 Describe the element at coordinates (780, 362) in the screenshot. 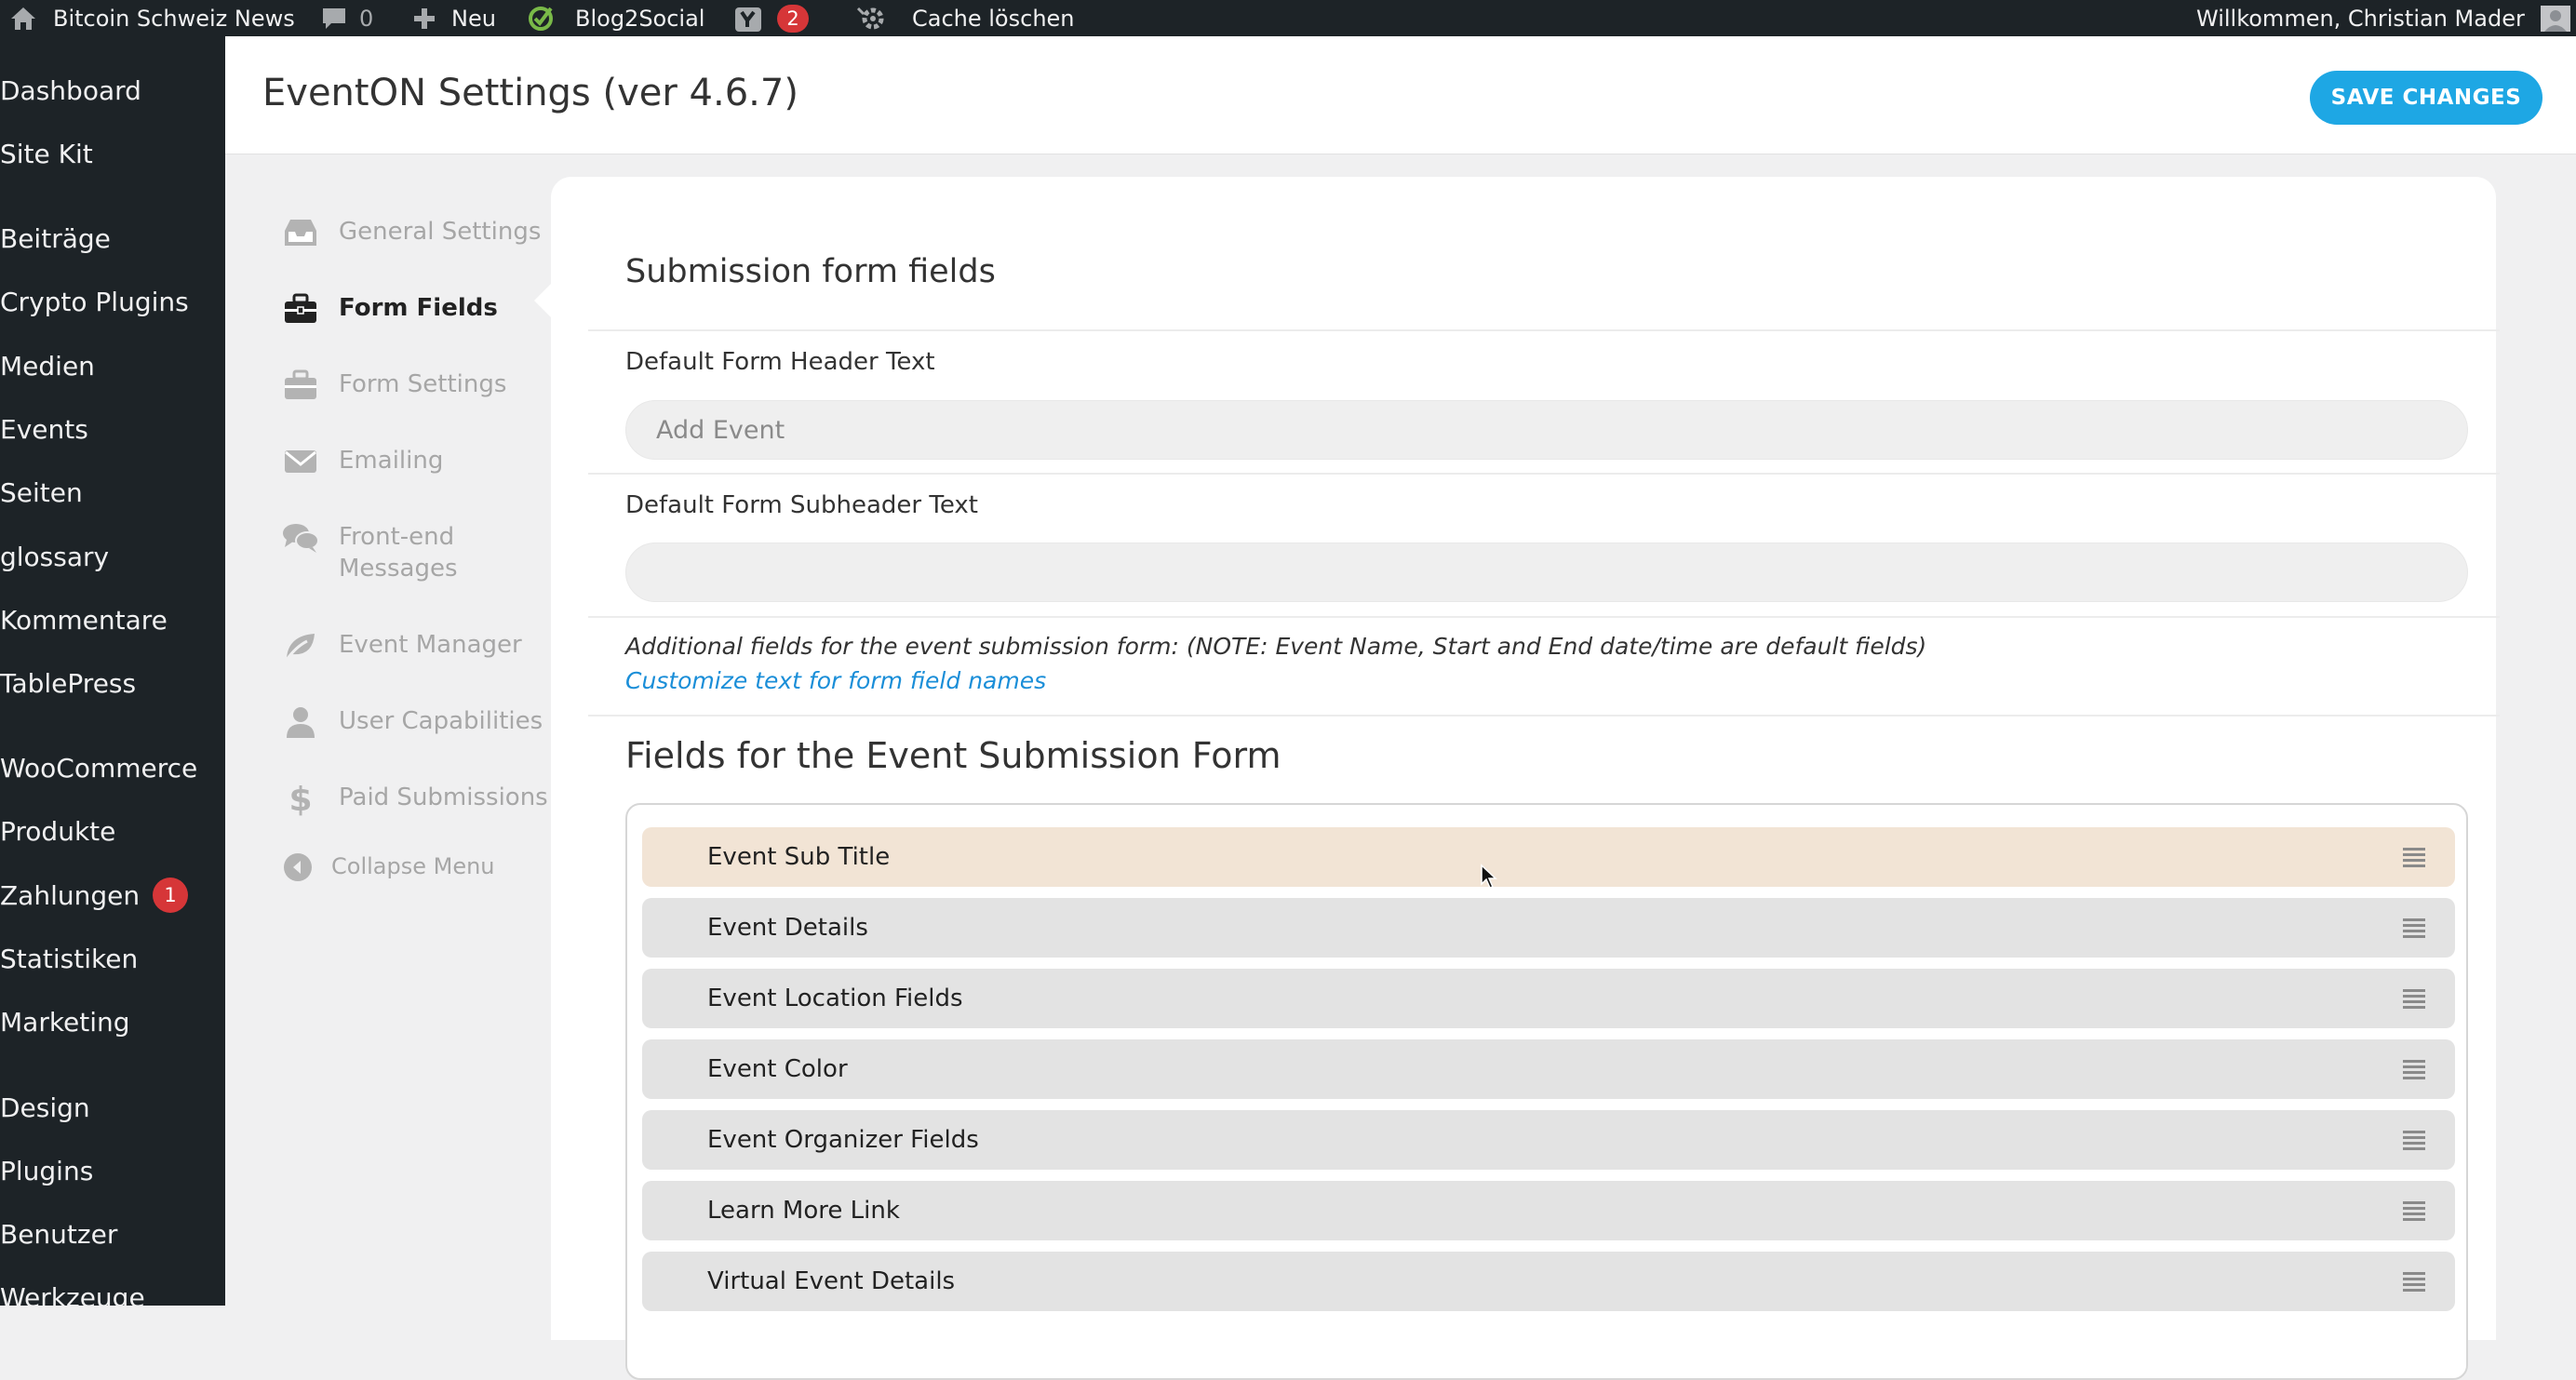

I see `header-text-label: Default Form Header Text` at that location.